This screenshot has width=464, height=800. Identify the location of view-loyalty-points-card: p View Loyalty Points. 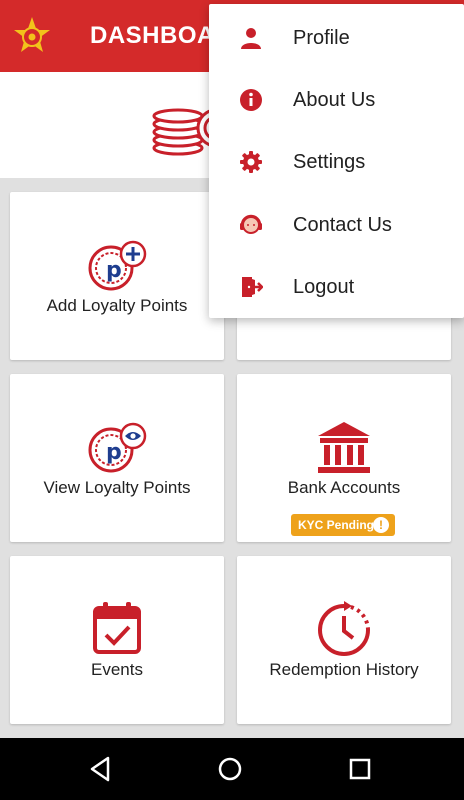
(117, 458).